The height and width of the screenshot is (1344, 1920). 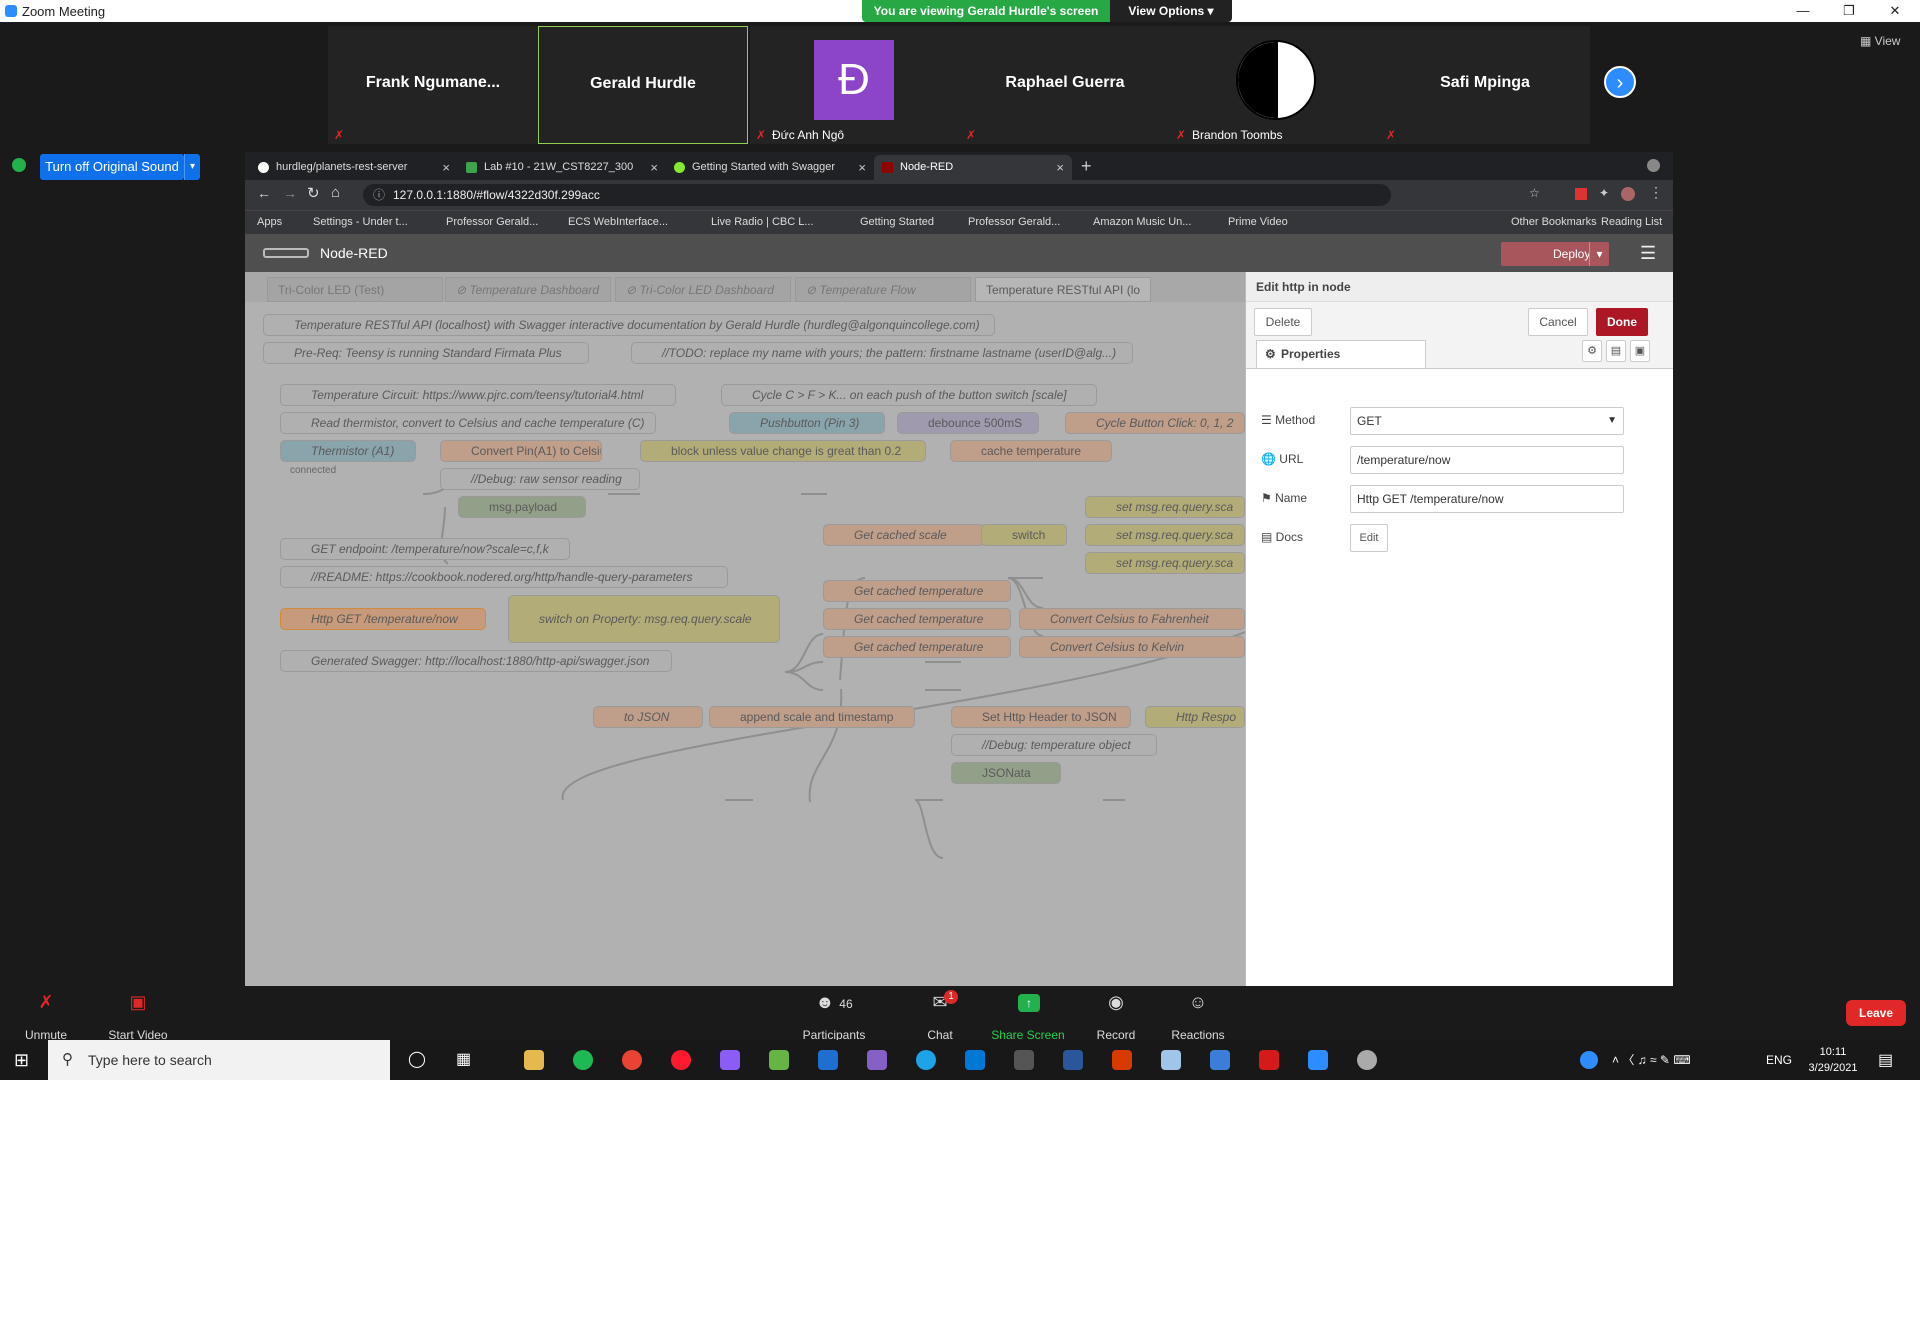 What do you see at coordinates (1065, 85) in the screenshot?
I see `participant-tile: Raphael Guerra ✗` at bounding box center [1065, 85].